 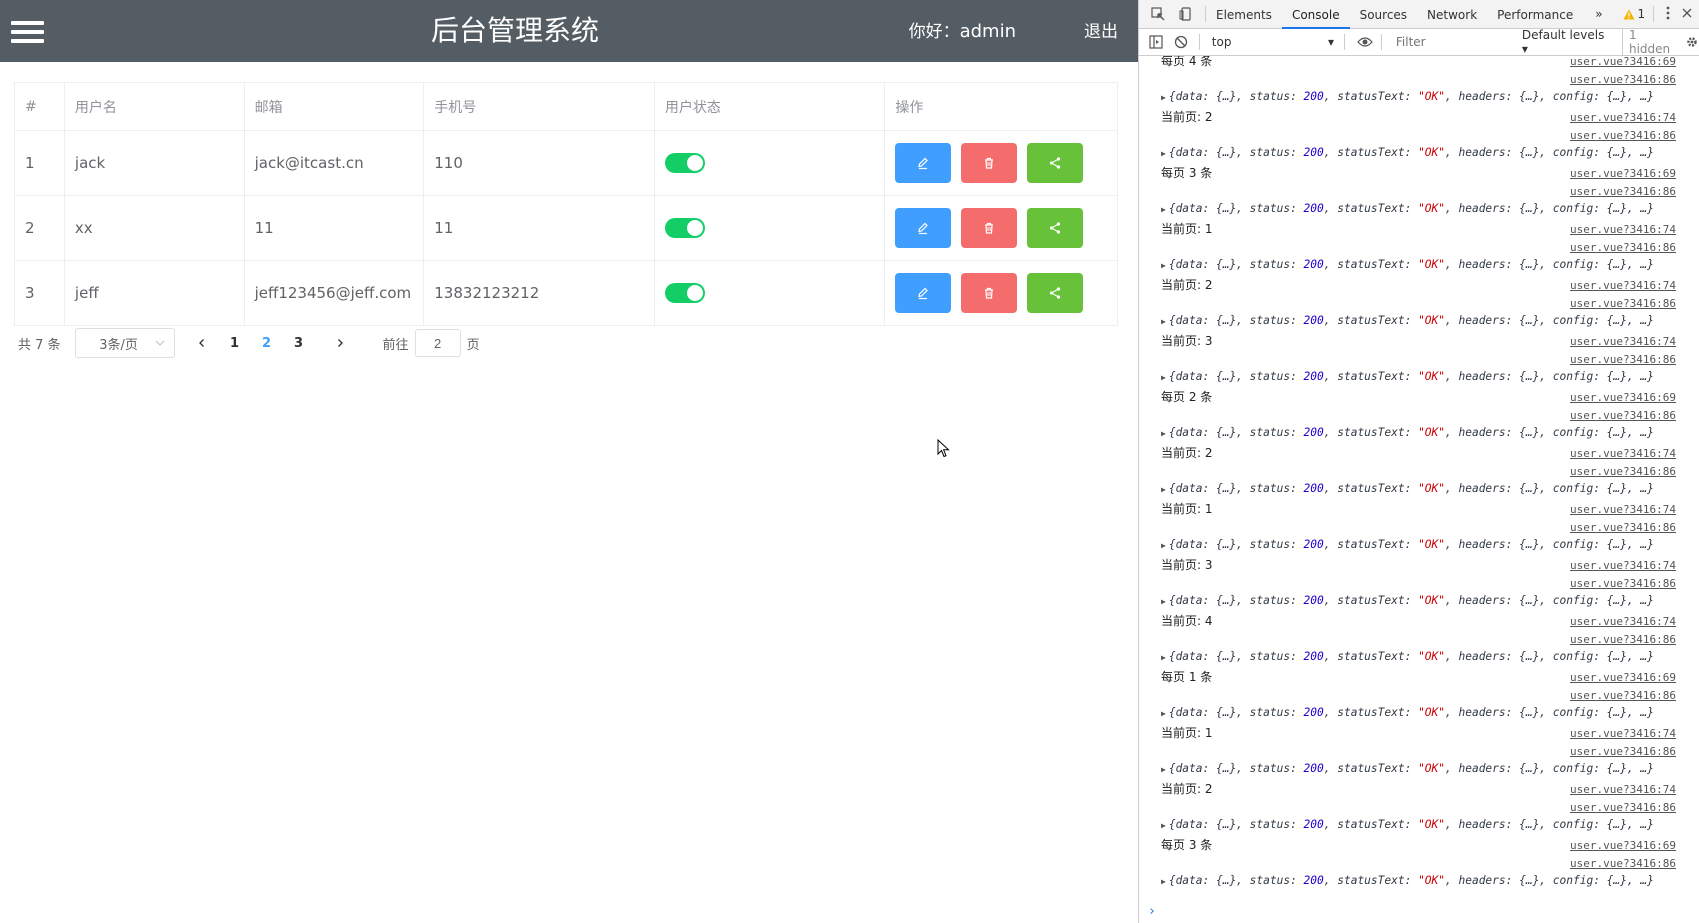 What do you see at coordinates (1565, 42) in the screenshot?
I see `log-levels-select: Default levels ▾` at bounding box center [1565, 42].